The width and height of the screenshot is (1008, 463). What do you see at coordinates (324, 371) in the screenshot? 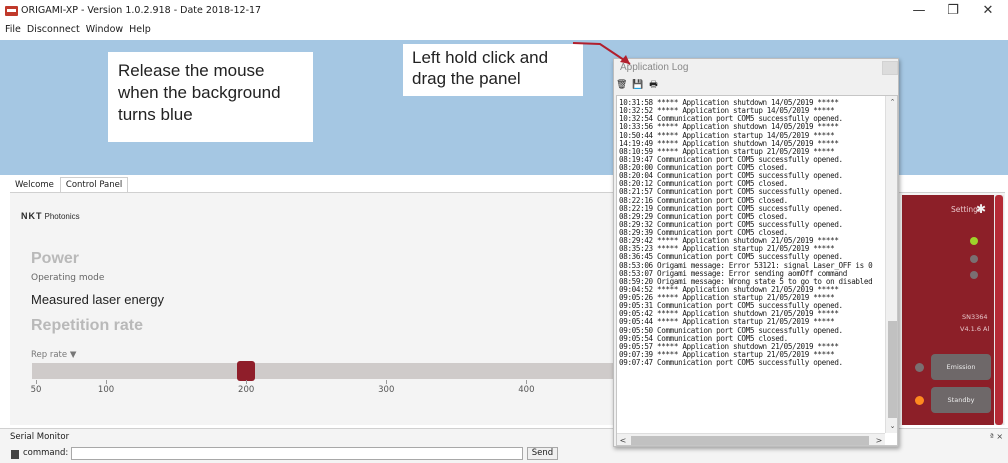
I see `rep-rate-slider-track` at bounding box center [324, 371].